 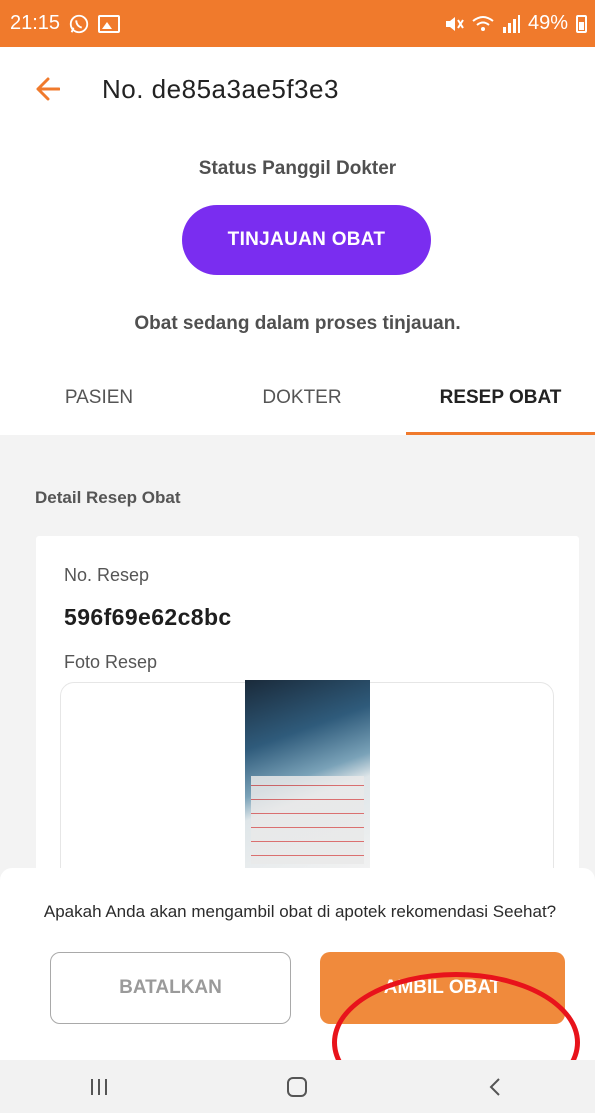 I want to click on signal-icon, so click(x=511, y=23).